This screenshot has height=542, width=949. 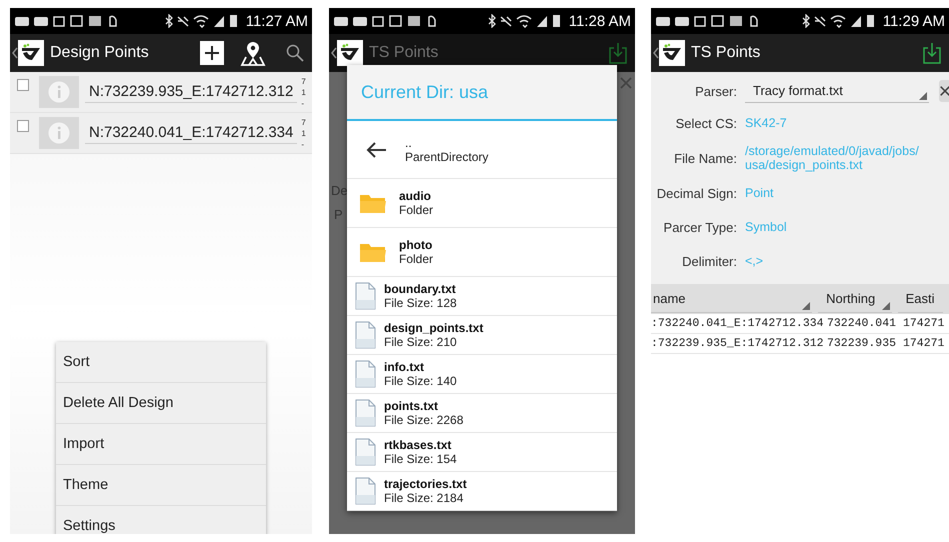 I want to click on entry-name: .., so click(x=409, y=143).